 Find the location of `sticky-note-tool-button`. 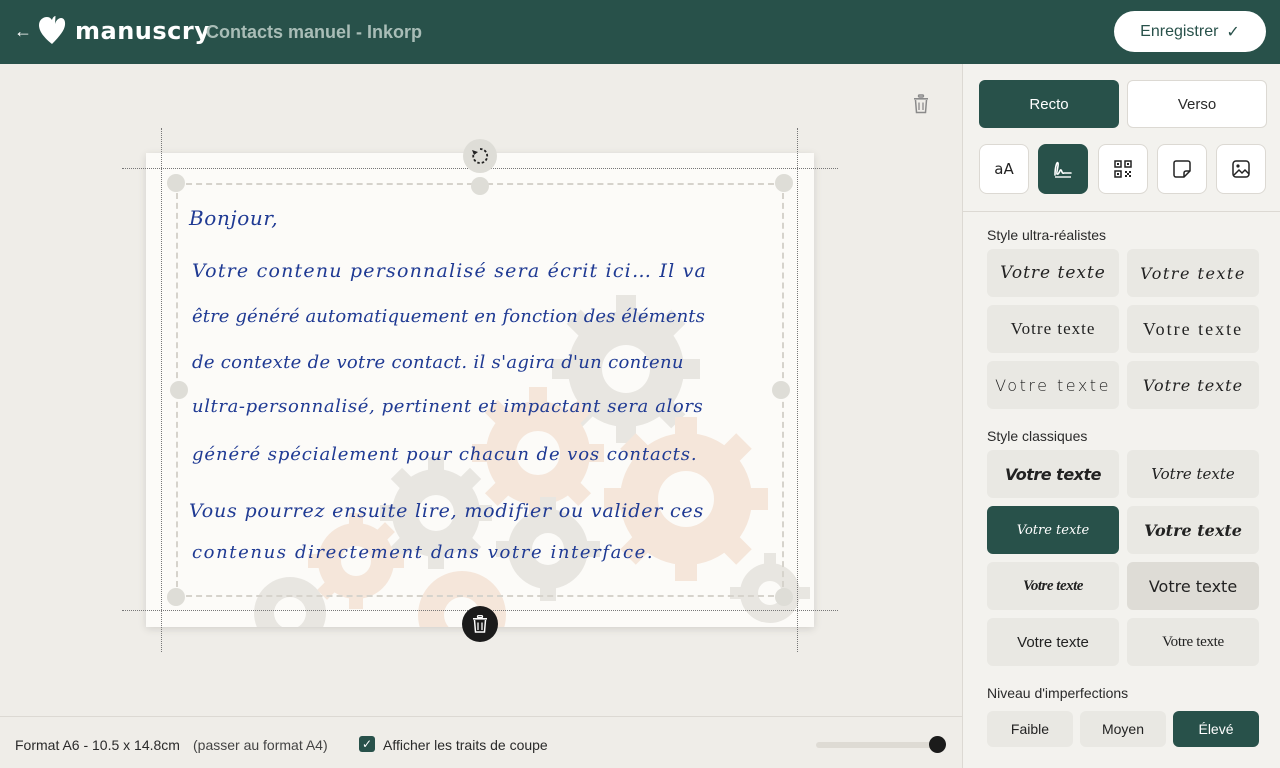

sticky-note-tool-button is located at coordinates (1182, 169).